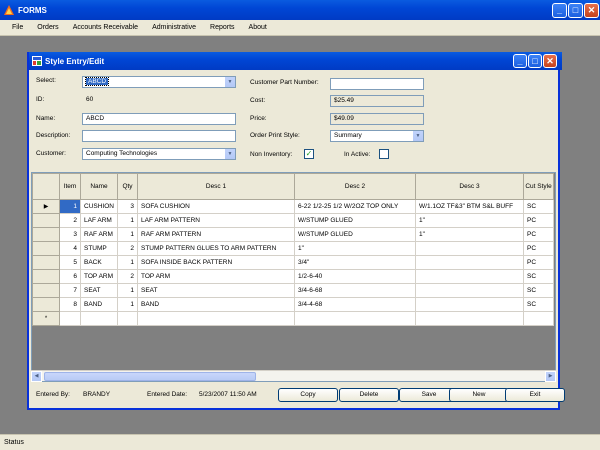 This screenshot has width=600, height=450. What do you see at coordinates (99, 220) in the screenshot?
I see `cell-name: LAF ARM` at bounding box center [99, 220].